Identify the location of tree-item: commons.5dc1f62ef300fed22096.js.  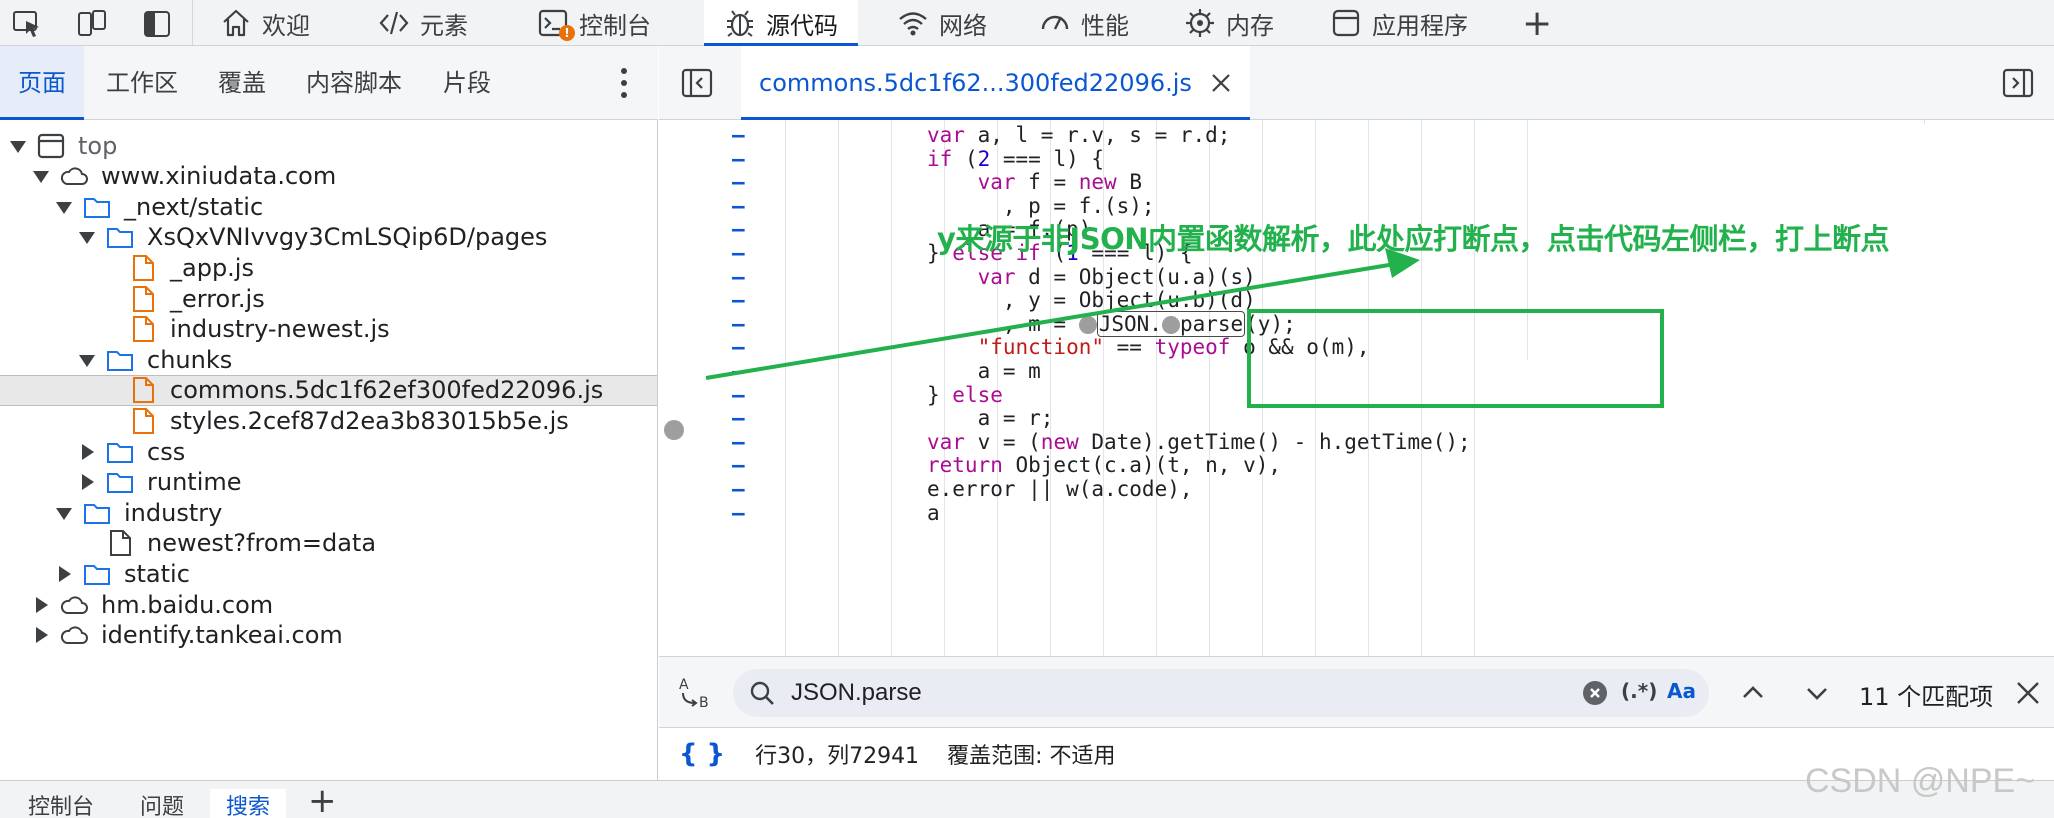
(328, 390).